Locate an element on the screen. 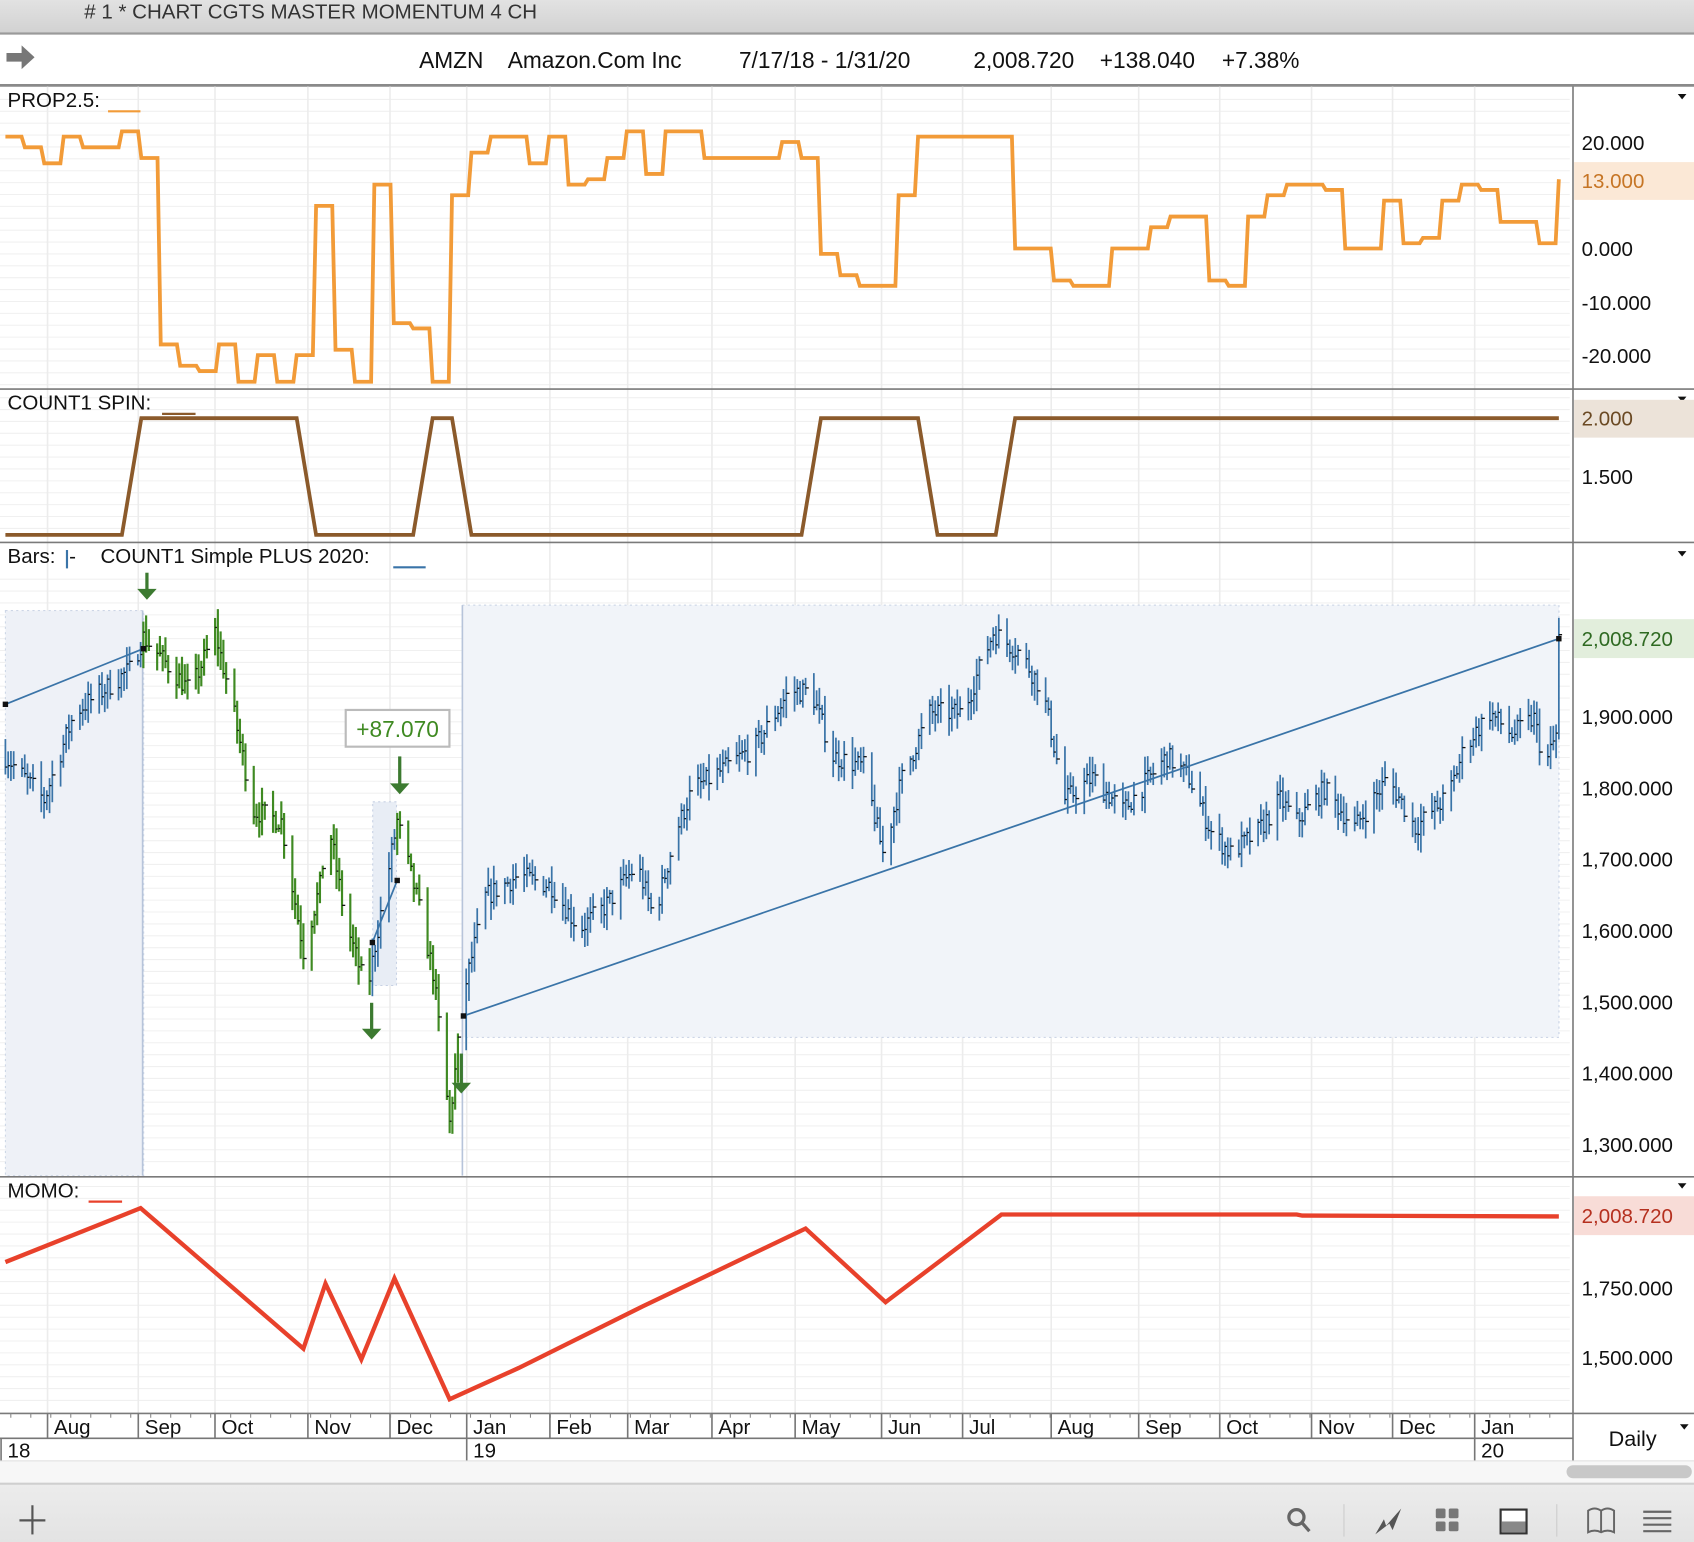  gain-annotation: +87.070 is located at coordinates (397, 728).